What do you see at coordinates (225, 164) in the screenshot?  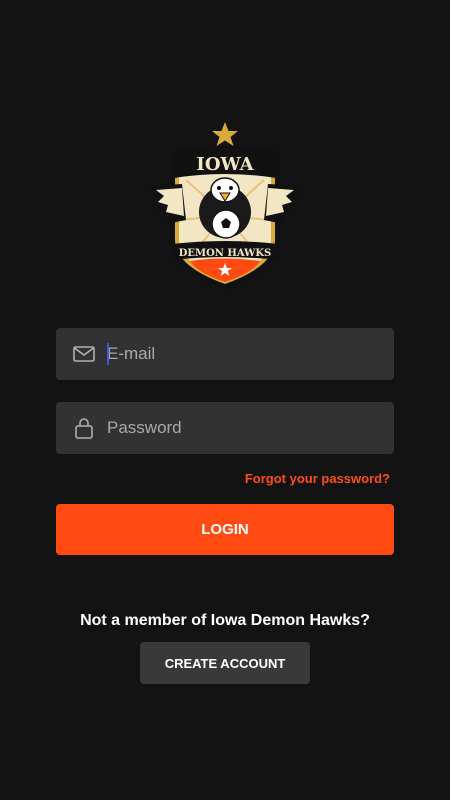 I see `logo-top-text: IOWA` at bounding box center [225, 164].